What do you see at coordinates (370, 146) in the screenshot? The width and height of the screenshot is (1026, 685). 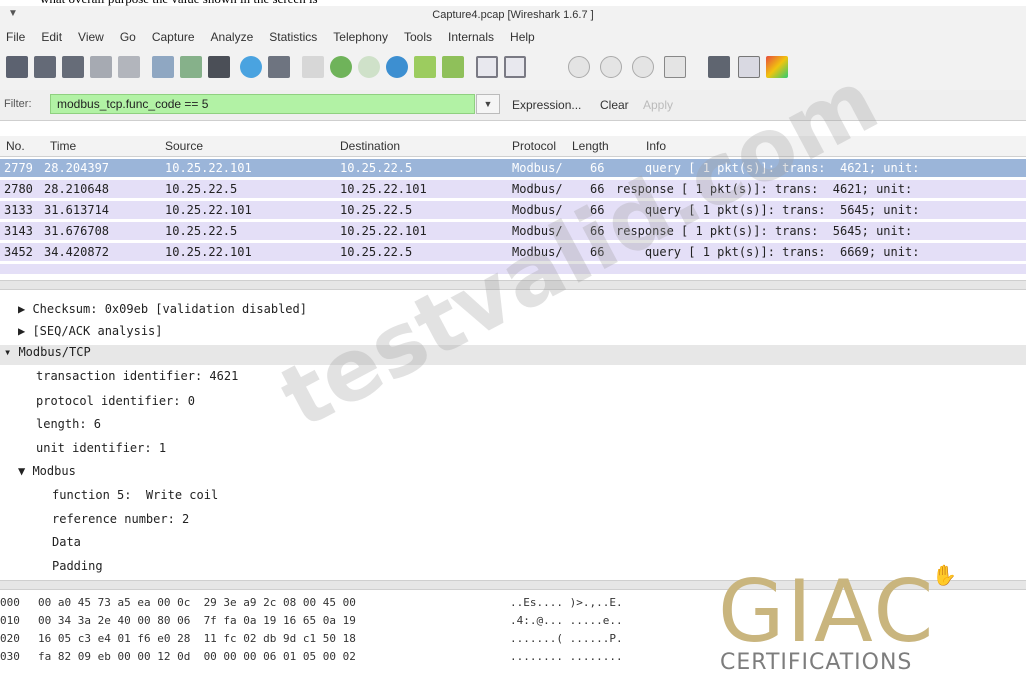 I see `column-header-destination: Destination` at bounding box center [370, 146].